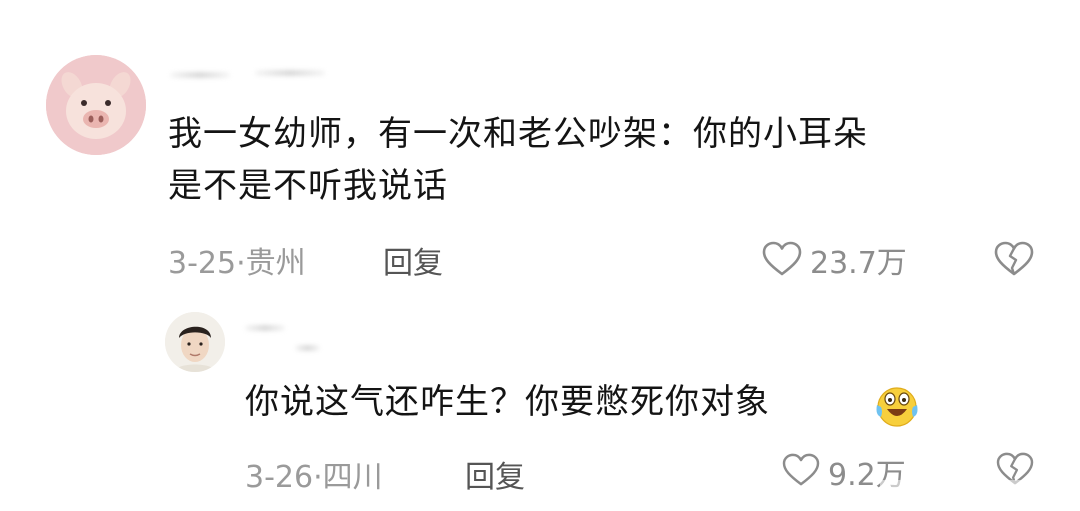 The height and width of the screenshot is (511, 1080). I want to click on man-avatar-icon, so click(195, 342).